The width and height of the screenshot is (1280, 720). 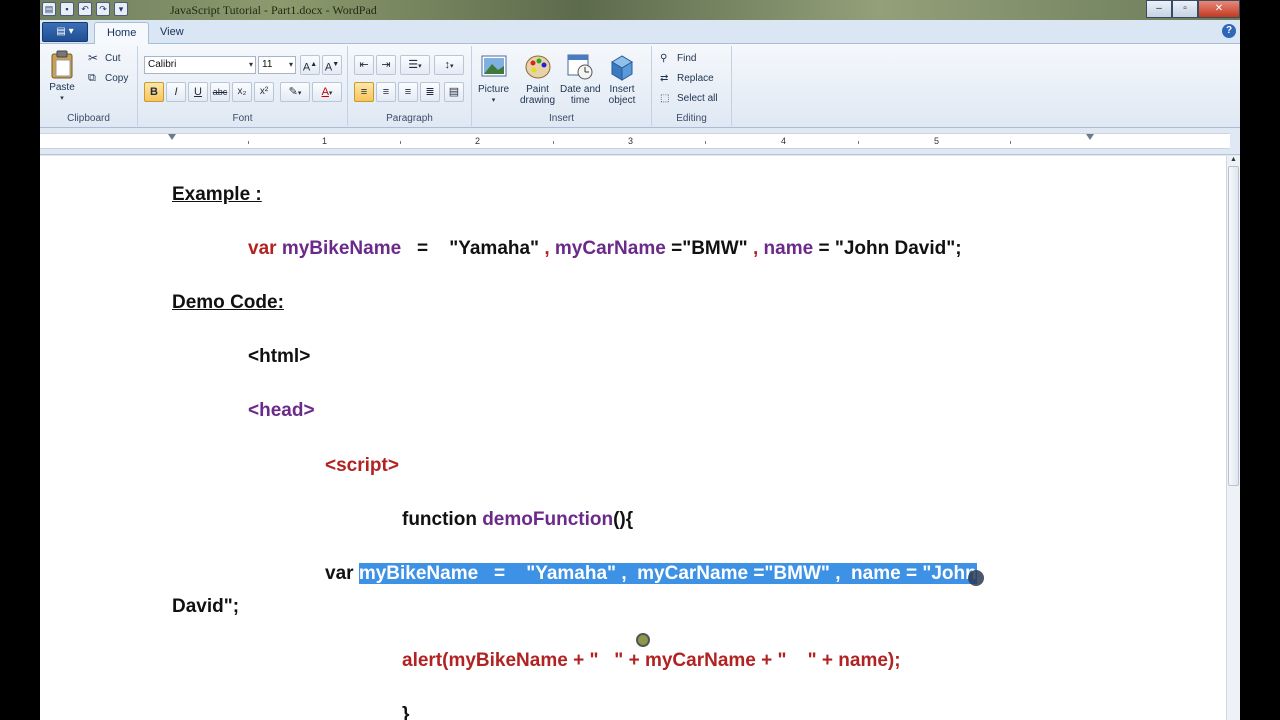 What do you see at coordinates (1185, 9) in the screenshot?
I see `maximize-button: ▫` at bounding box center [1185, 9].